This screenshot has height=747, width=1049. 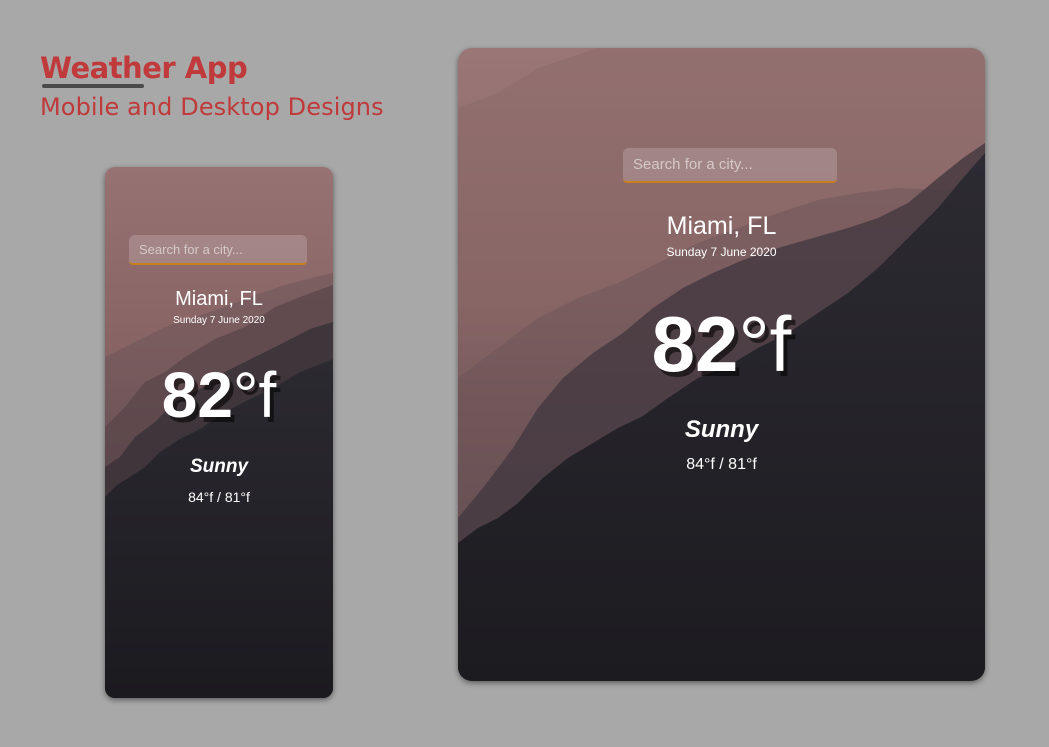 I want to click on page-title-text: Weather App, so click(x=144, y=68).